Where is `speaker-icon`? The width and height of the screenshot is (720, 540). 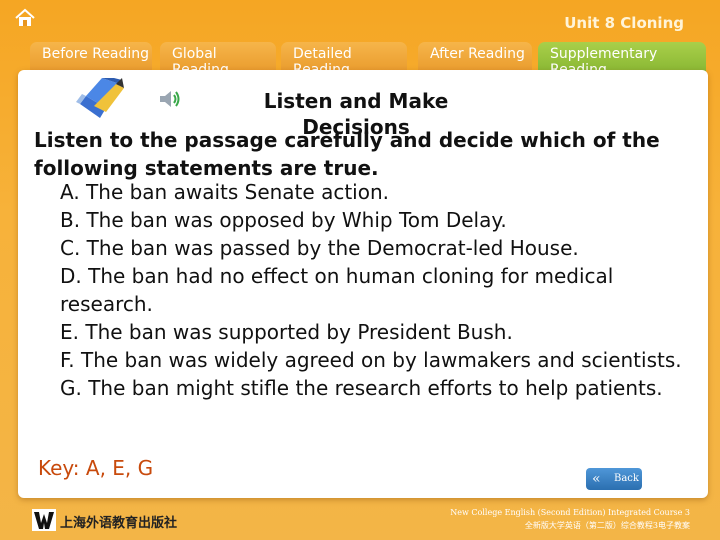 speaker-icon is located at coordinates (170, 99).